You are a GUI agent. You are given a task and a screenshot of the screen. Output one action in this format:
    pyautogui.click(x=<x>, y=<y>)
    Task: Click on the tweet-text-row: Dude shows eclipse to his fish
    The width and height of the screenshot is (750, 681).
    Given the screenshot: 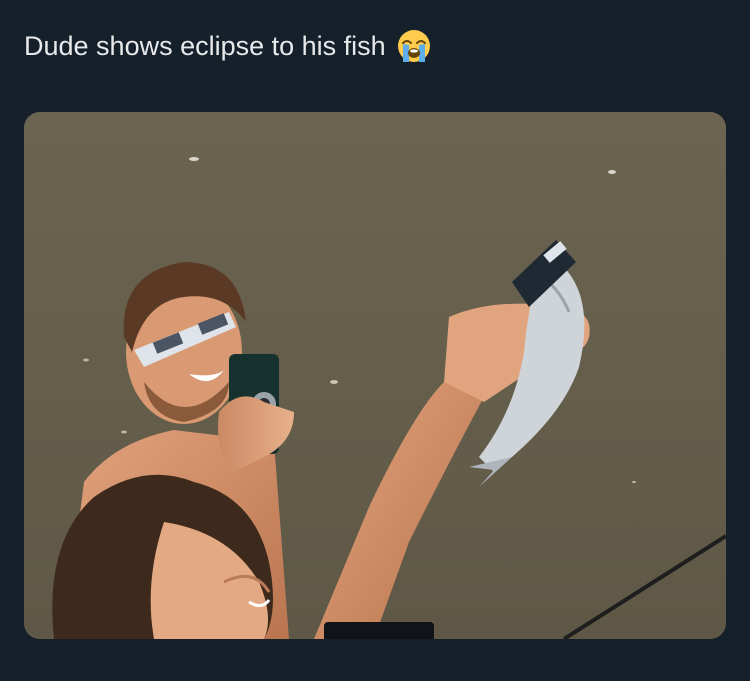 What is the action you would take?
    pyautogui.click(x=228, y=46)
    